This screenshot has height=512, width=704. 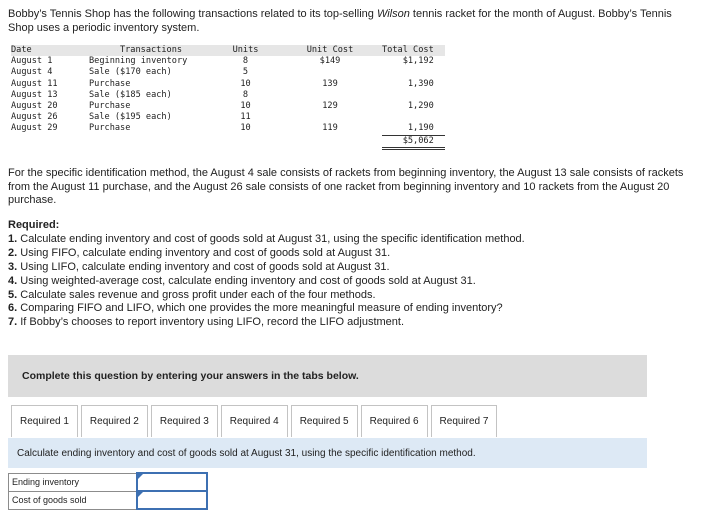 What do you see at coordinates (34, 117) in the screenshot?
I see `cell-date: August 26` at bounding box center [34, 117].